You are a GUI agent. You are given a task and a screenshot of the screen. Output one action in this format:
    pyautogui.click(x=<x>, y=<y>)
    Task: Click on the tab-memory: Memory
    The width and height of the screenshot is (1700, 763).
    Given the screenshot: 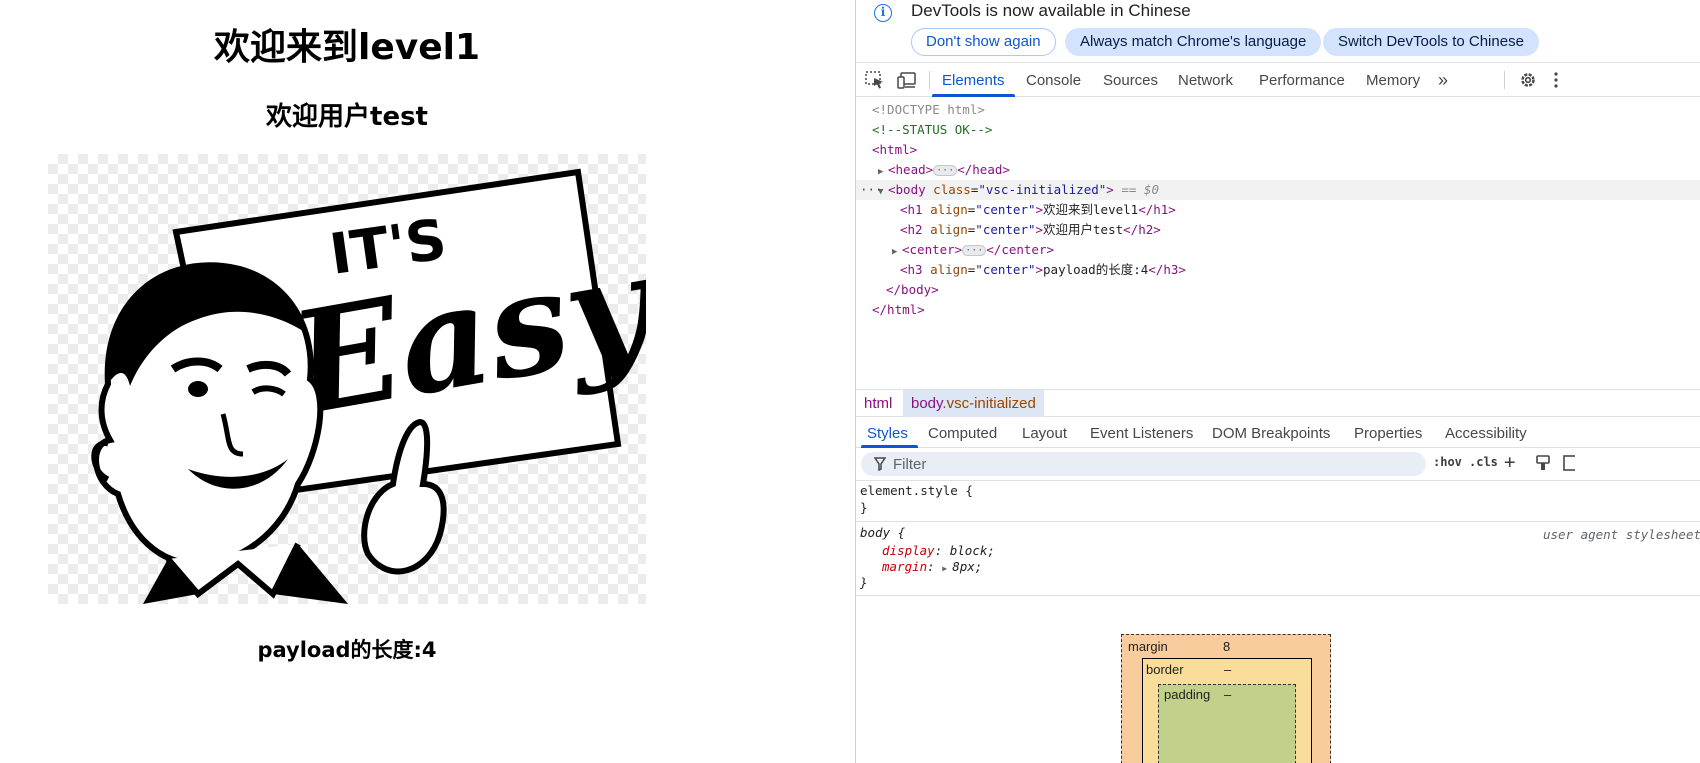 What is the action you would take?
    pyautogui.click(x=1393, y=80)
    